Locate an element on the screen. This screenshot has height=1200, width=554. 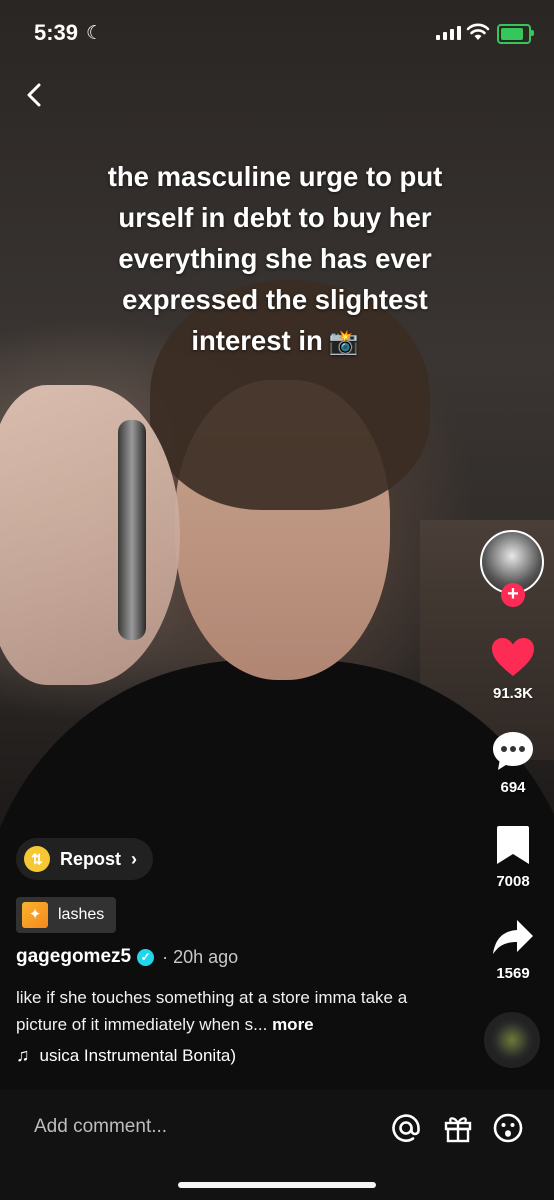
effect-chip: ✦ lashes is located at coordinates (66, 915).